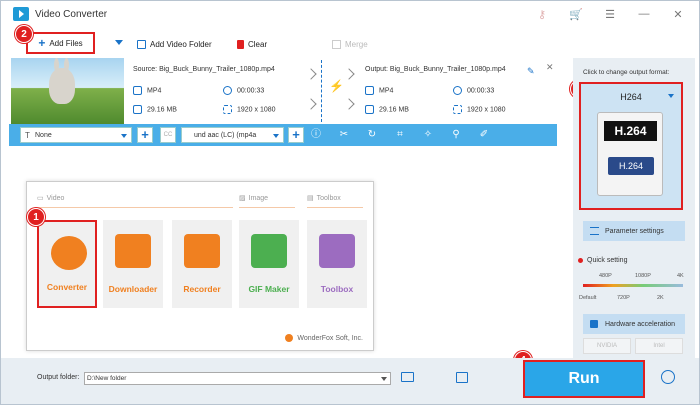 This screenshot has width=700, height=405. Describe the element at coordinates (394, 110) in the screenshot. I see `output-size-value: 29.16 MB` at that location.